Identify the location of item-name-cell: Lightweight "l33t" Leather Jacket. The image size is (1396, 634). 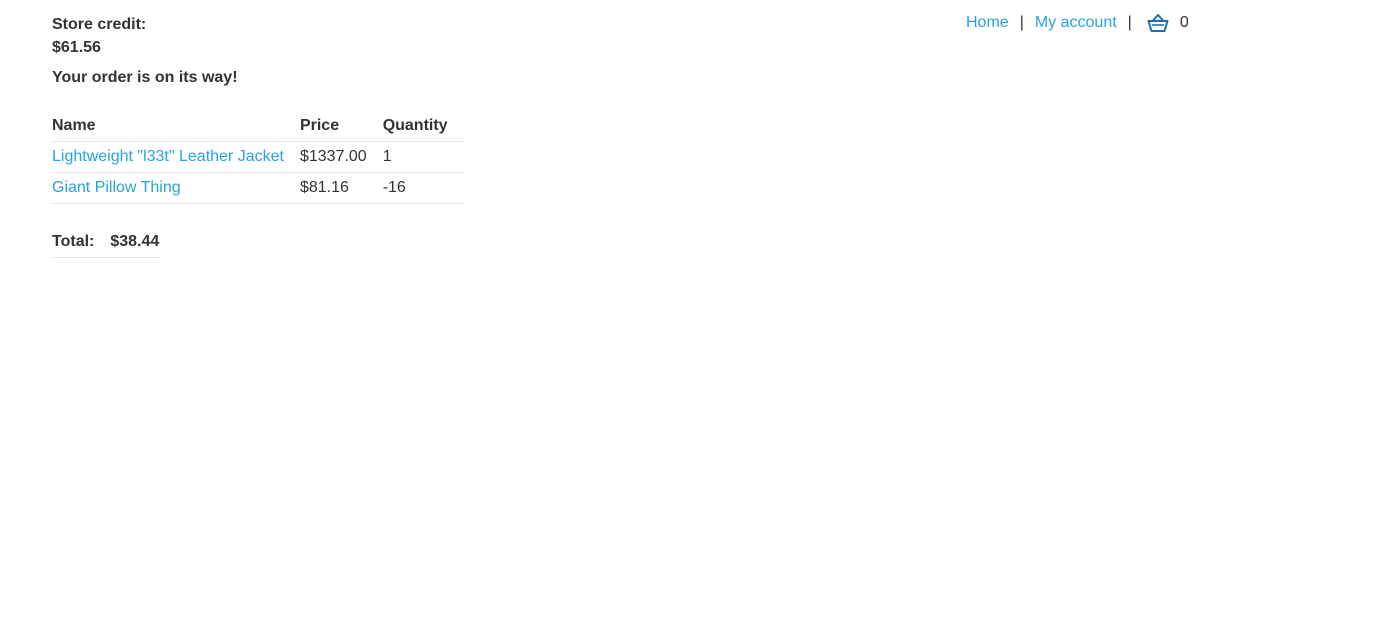
(176, 157).